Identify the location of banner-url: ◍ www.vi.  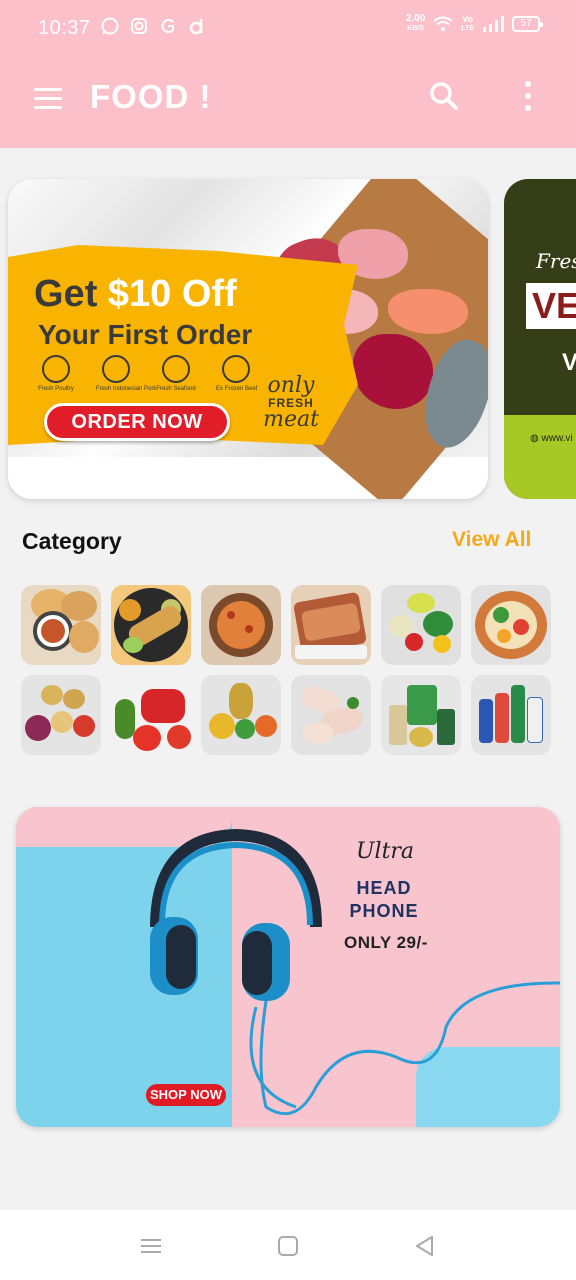
(551, 438).